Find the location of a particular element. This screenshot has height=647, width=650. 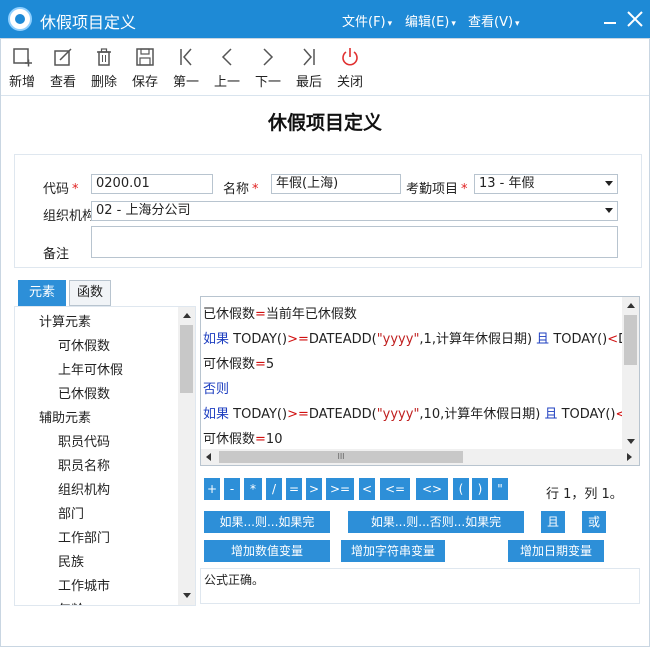

tree-group: 计算元素 is located at coordinates (65, 320).